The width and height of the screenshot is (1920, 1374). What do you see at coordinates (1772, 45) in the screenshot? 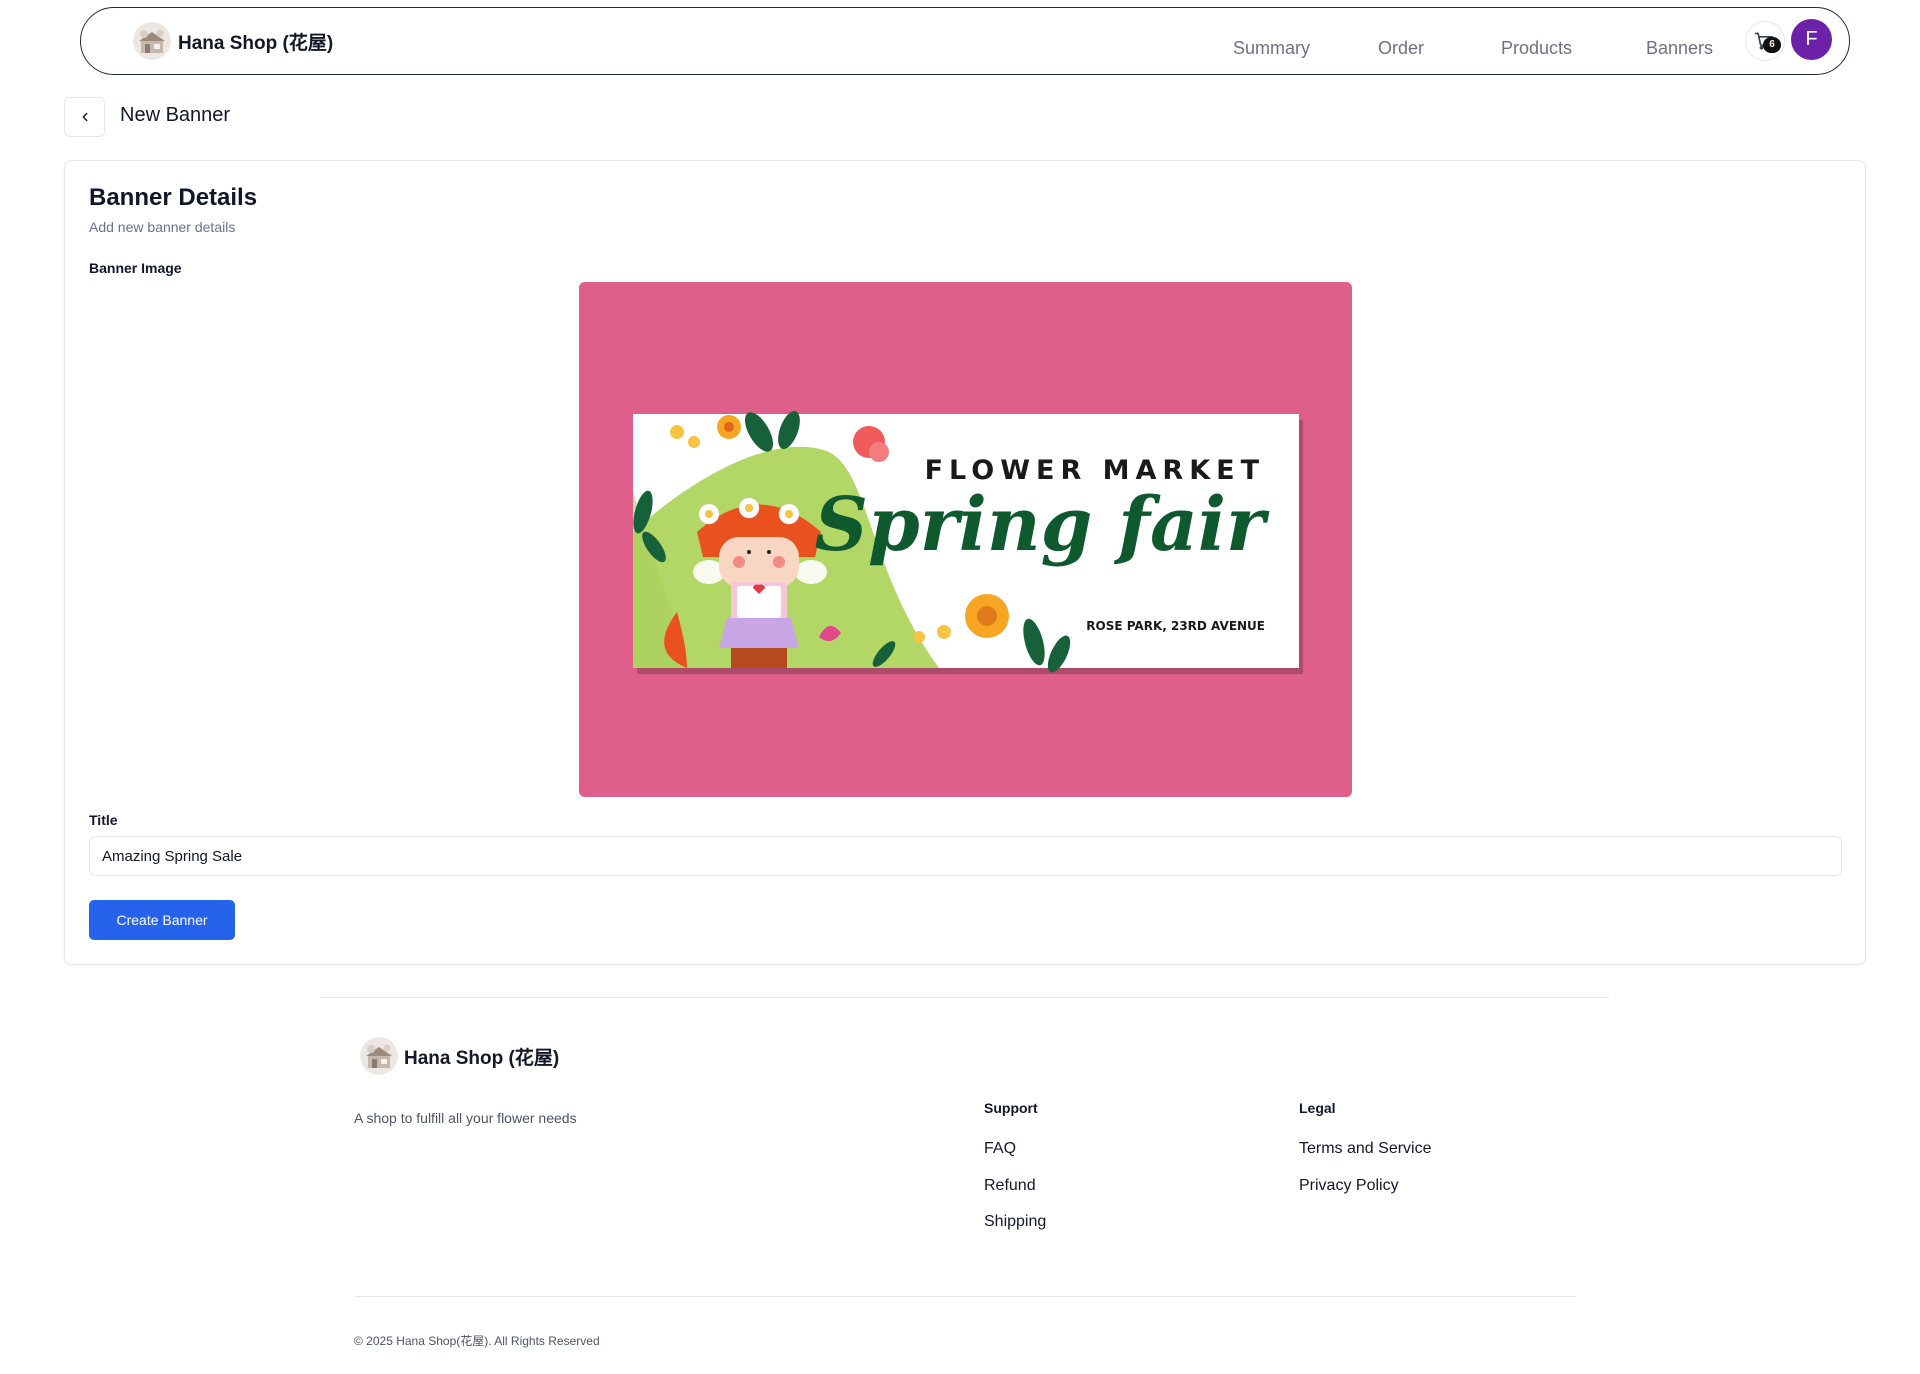
I see `cart-count-badge: 6` at bounding box center [1772, 45].